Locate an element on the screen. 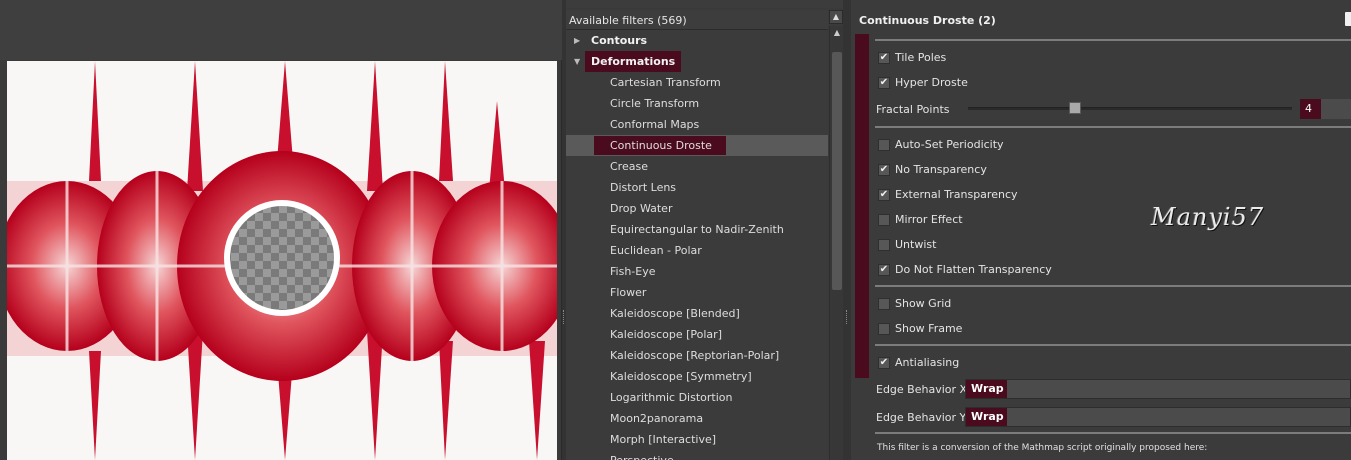  filter-item: Continuous Droste is located at coordinates (697, 145).